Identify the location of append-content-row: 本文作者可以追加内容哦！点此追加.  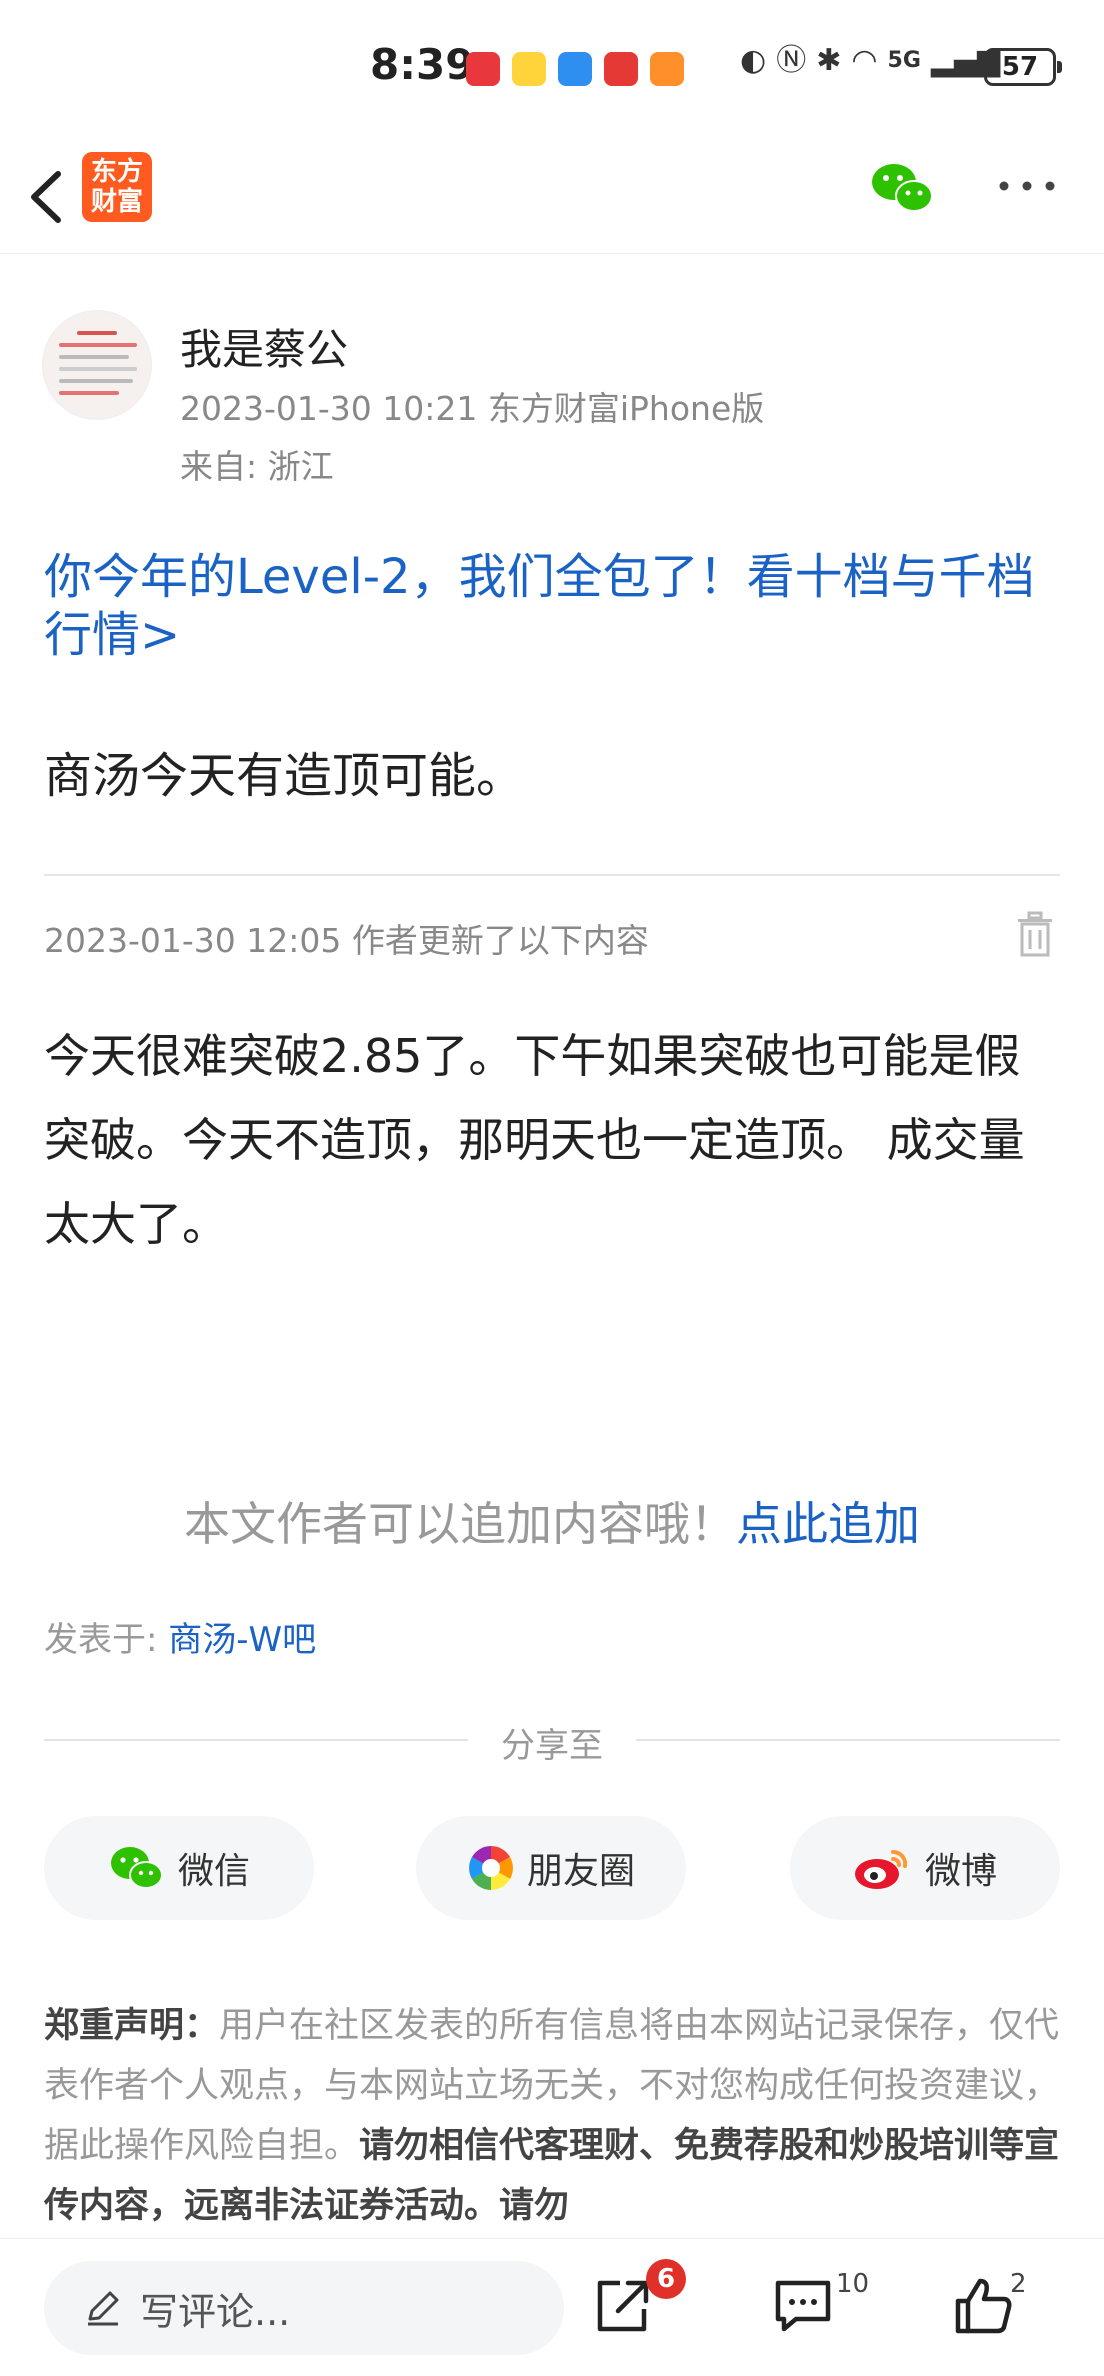
(552, 1521).